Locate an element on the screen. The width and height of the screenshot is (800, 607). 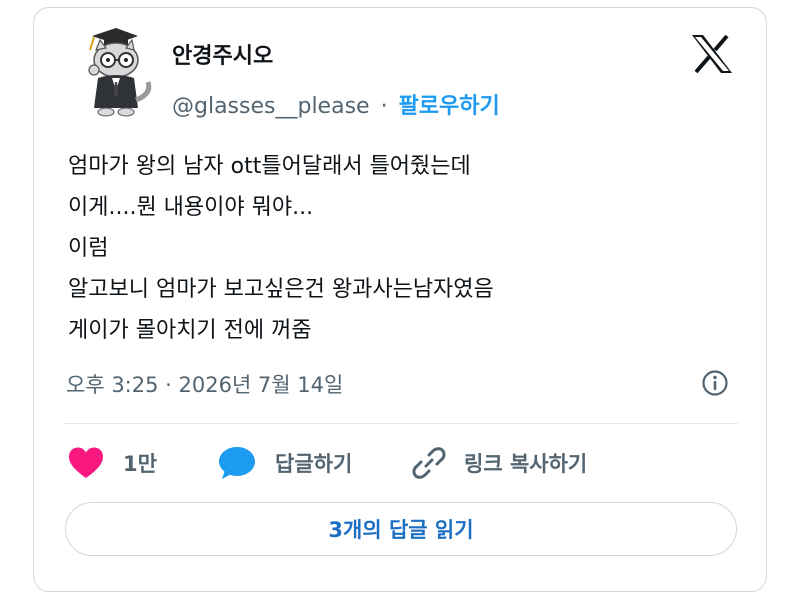
display-name: 안경주시오 is located at coordinates (222, 54).